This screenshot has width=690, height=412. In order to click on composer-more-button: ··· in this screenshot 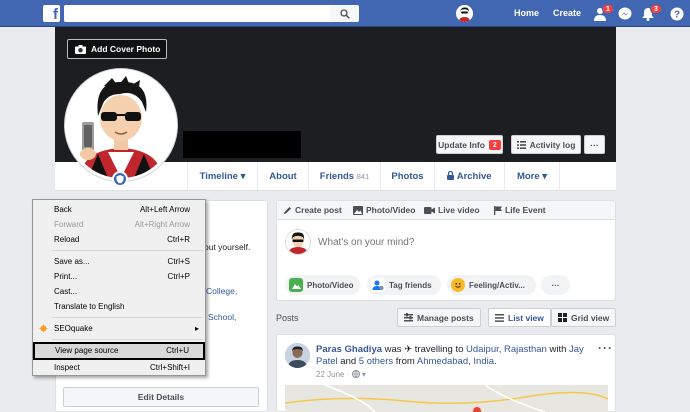, I will do `click(555, 285)`.